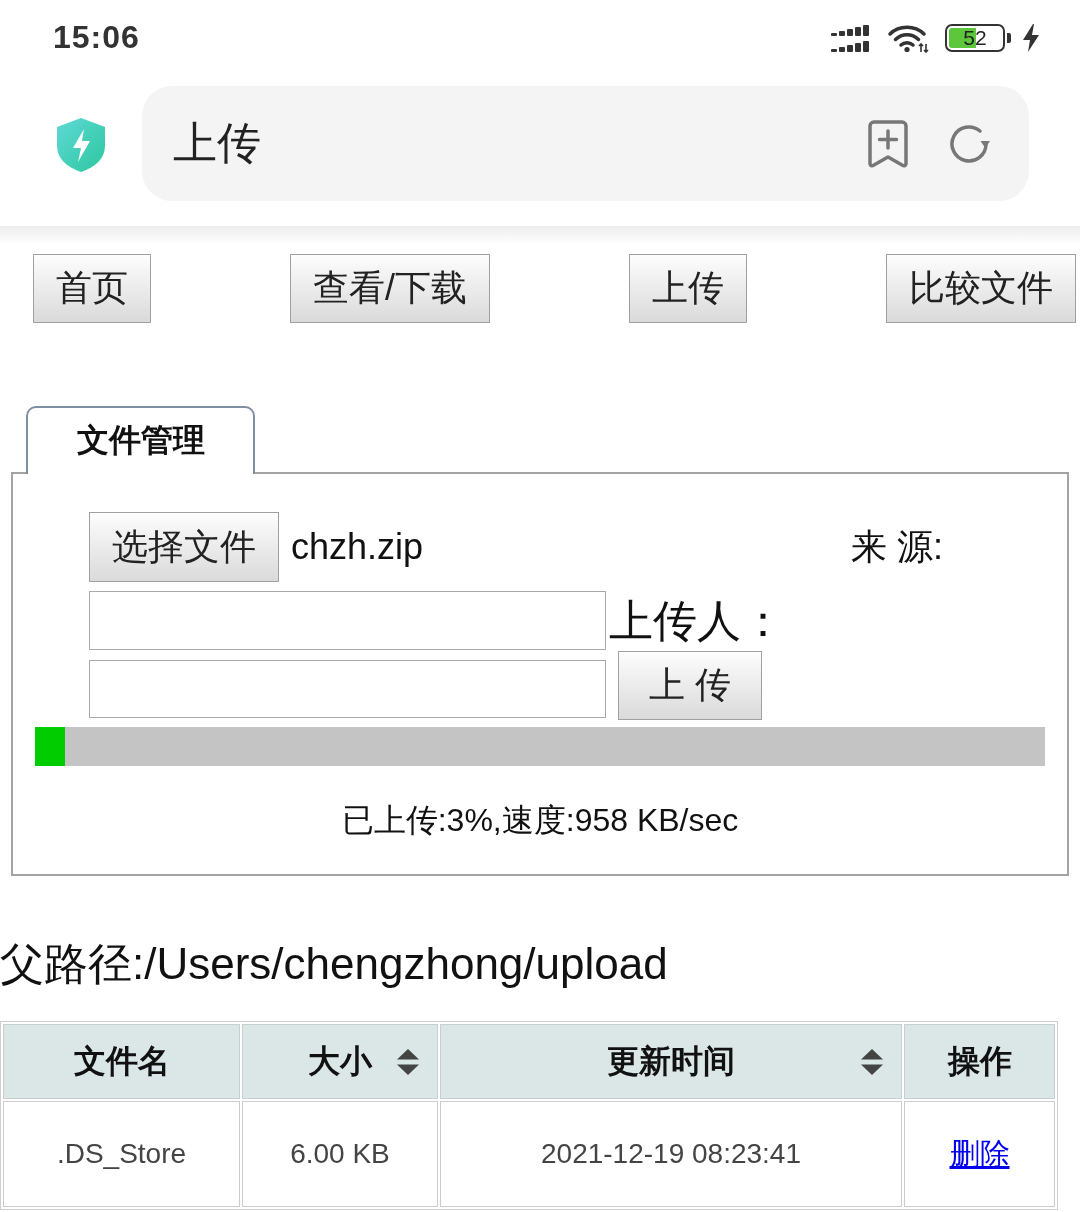 The image size is (1080, 1212). I want to click on table-cell: 2021-12-19 08:23:41, so click(671, 1154).